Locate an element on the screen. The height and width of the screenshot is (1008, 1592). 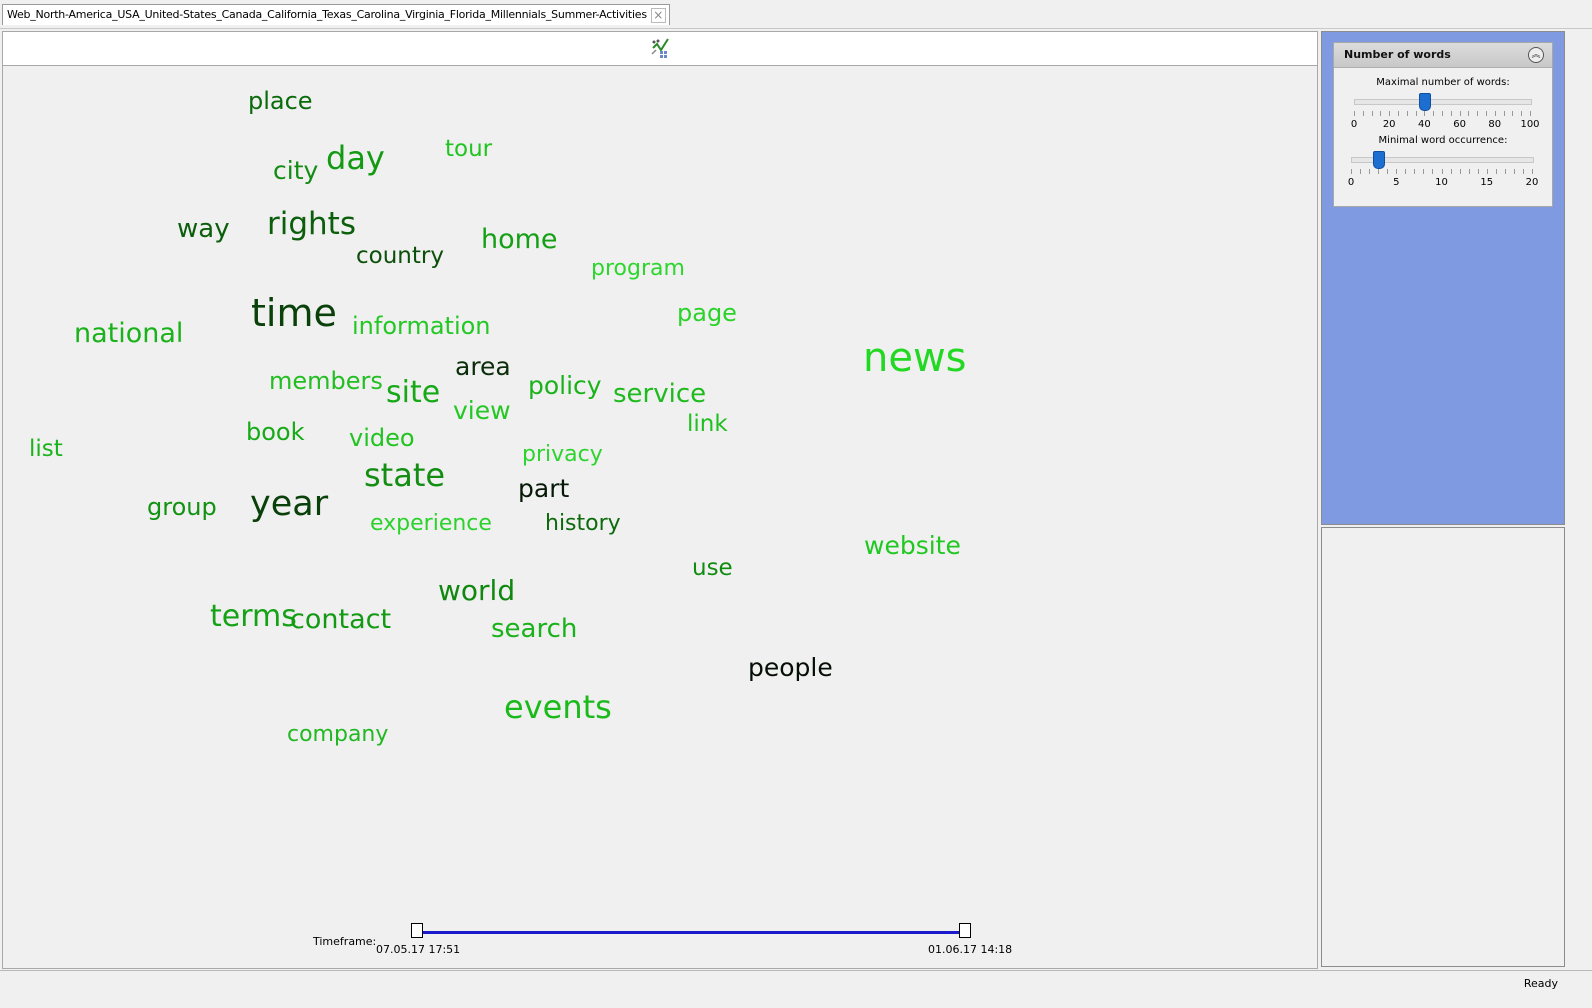
word-year: year is located at coordinates (289, 504).